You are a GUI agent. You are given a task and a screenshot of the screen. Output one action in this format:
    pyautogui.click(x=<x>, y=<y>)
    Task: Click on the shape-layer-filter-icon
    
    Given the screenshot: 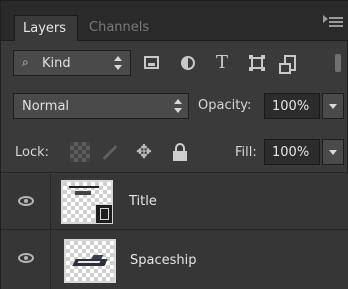 What is the action you would take?
    pyautogui.click(x=257, y=63)
    